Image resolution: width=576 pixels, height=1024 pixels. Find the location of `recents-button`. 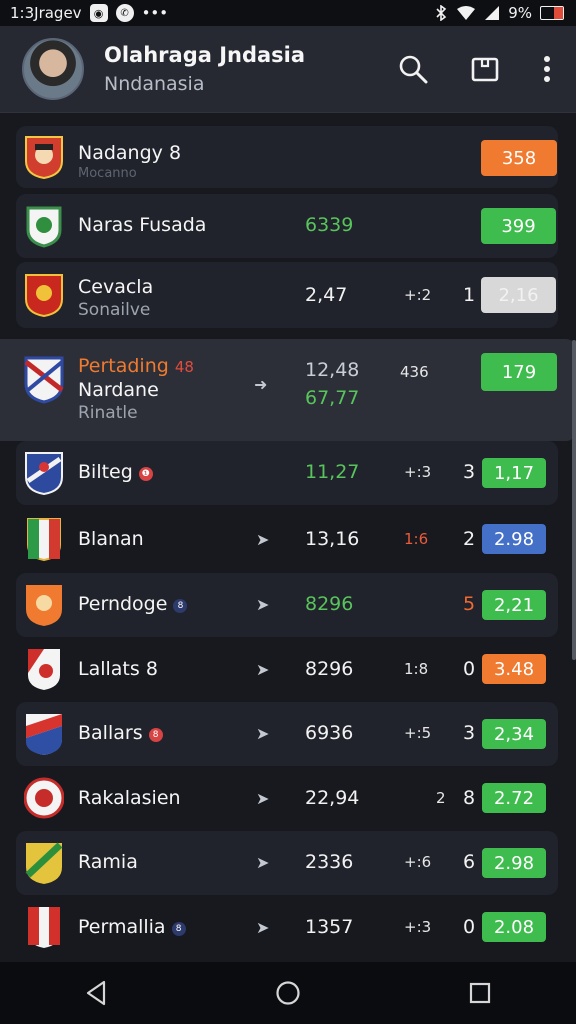

recents-button is located at coordinates (480, 993).